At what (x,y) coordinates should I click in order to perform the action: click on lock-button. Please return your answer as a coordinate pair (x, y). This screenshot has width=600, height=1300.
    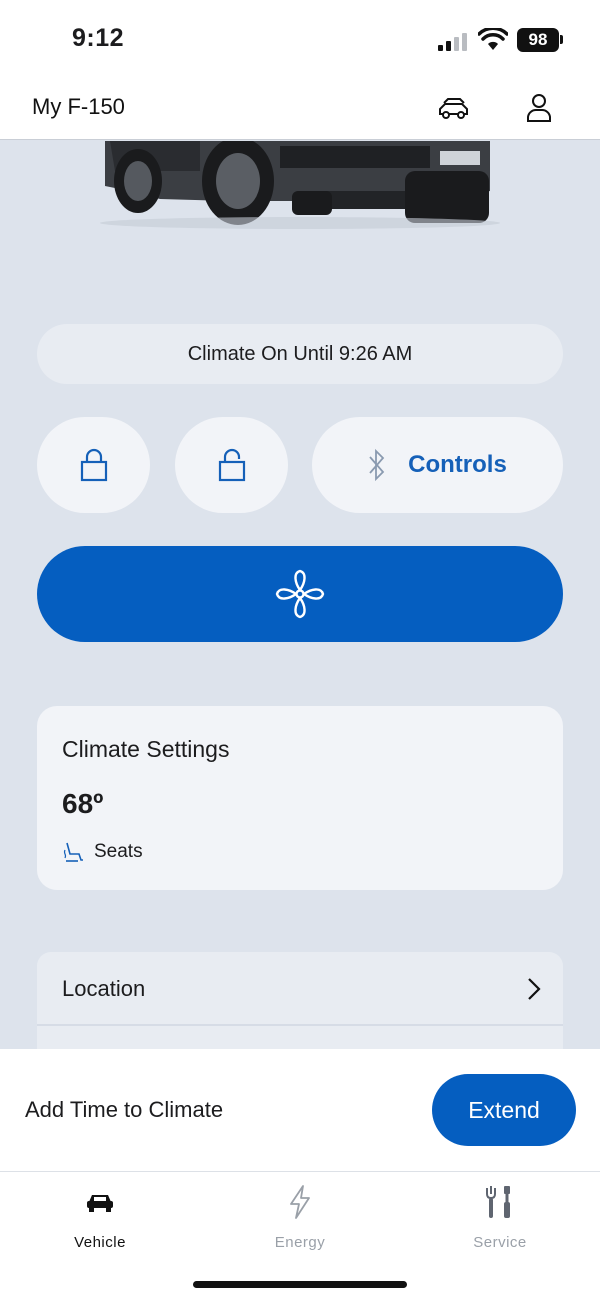
    Looking at the image, I should click on (93, 465).